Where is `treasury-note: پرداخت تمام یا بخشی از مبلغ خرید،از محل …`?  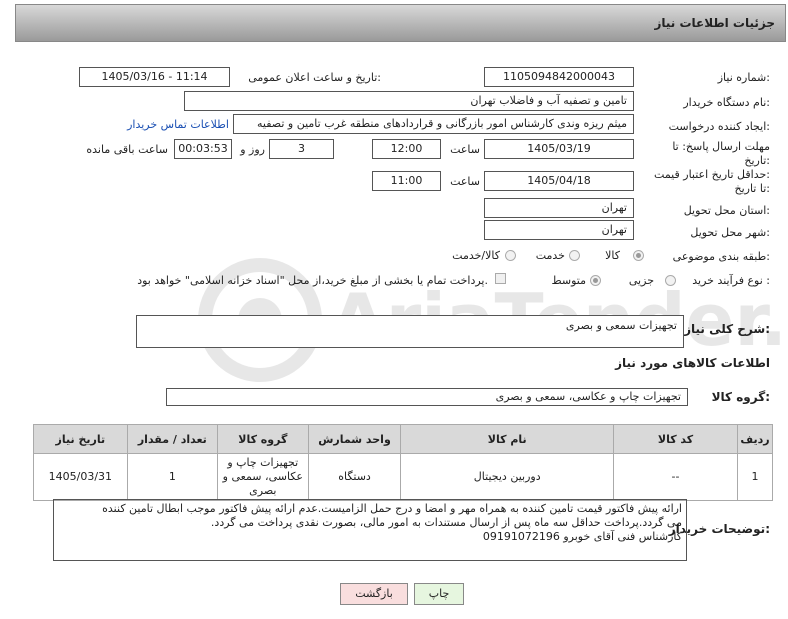 treasury-note: پرداخت تمام یا بخشی از مبلغ خرید،از محل … is located at coordinates (312, 280).